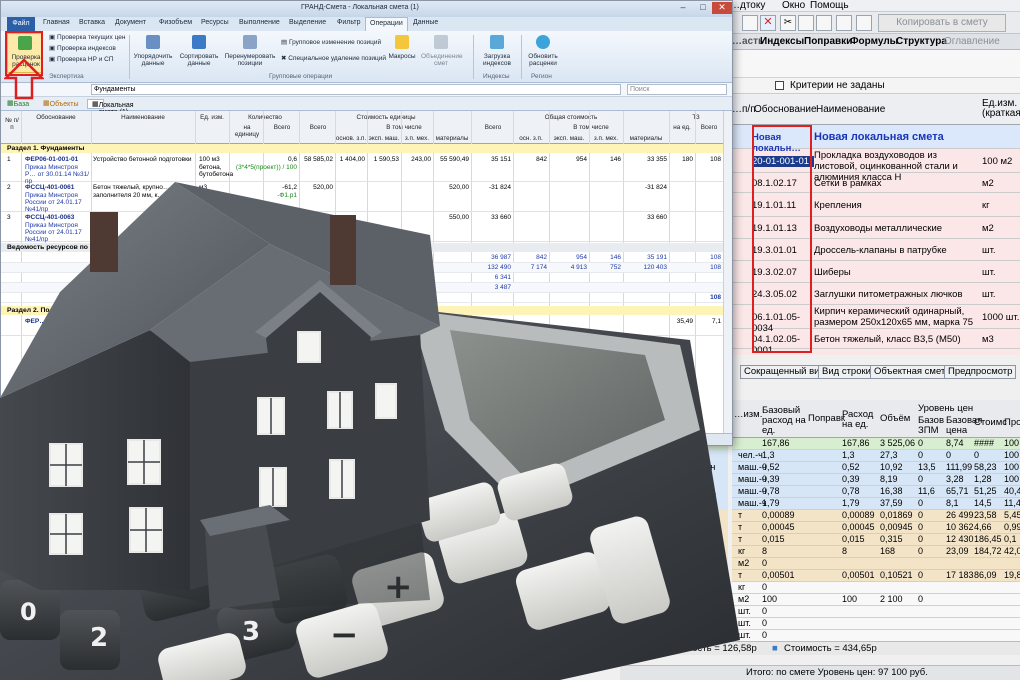 Image resolution: width=1020 pixels, height=680 pixels. What do you see at coordinates (768, 23) in the screenshot?
I see `close-red-icon: ✕` at bounding box center [768, 23].